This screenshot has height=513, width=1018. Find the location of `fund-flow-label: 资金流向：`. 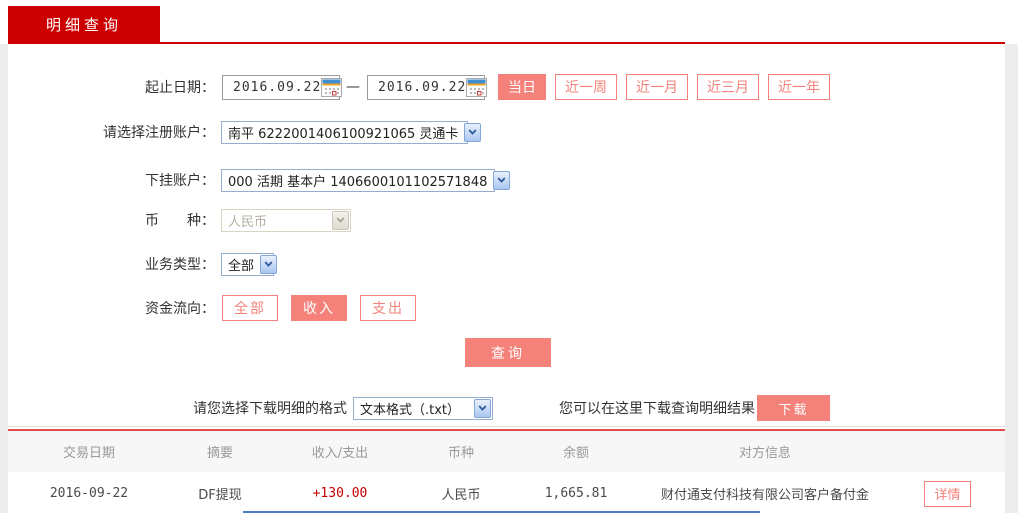

fund-flow-label: 资金流向： is located at coordinates (180, 309).